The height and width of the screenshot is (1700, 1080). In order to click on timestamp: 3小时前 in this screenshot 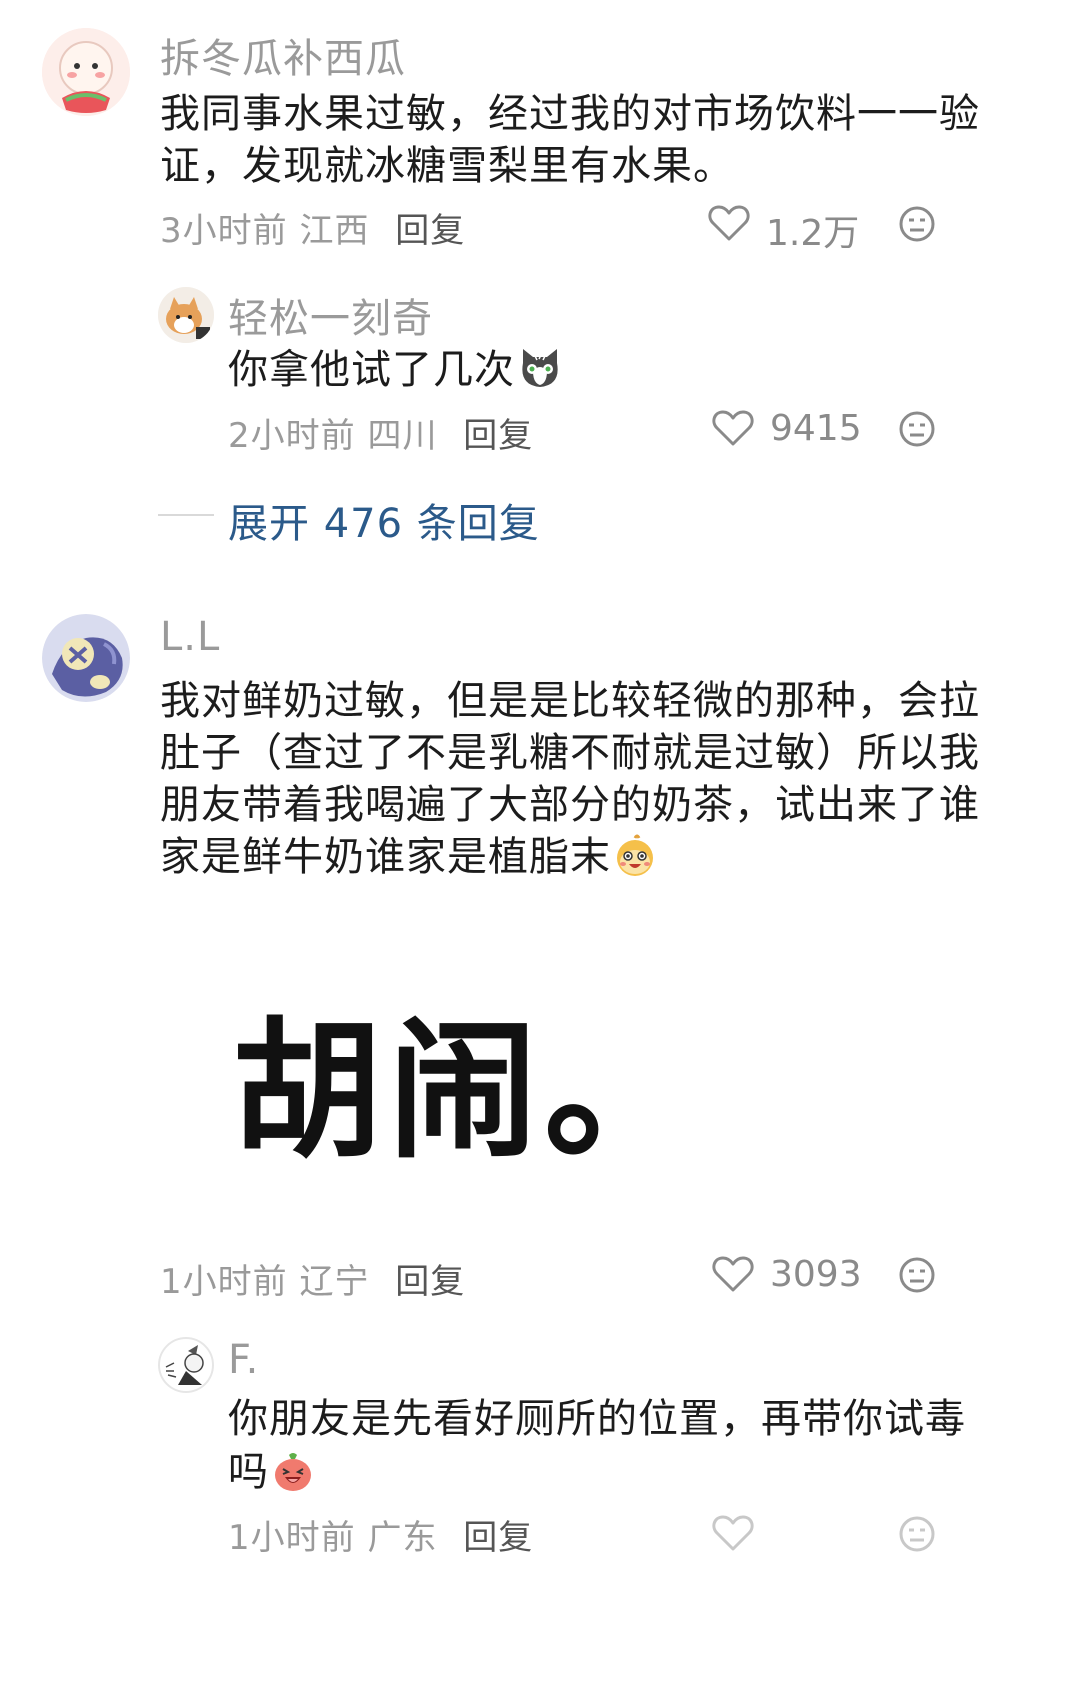, I will do `click(224, 231)`.